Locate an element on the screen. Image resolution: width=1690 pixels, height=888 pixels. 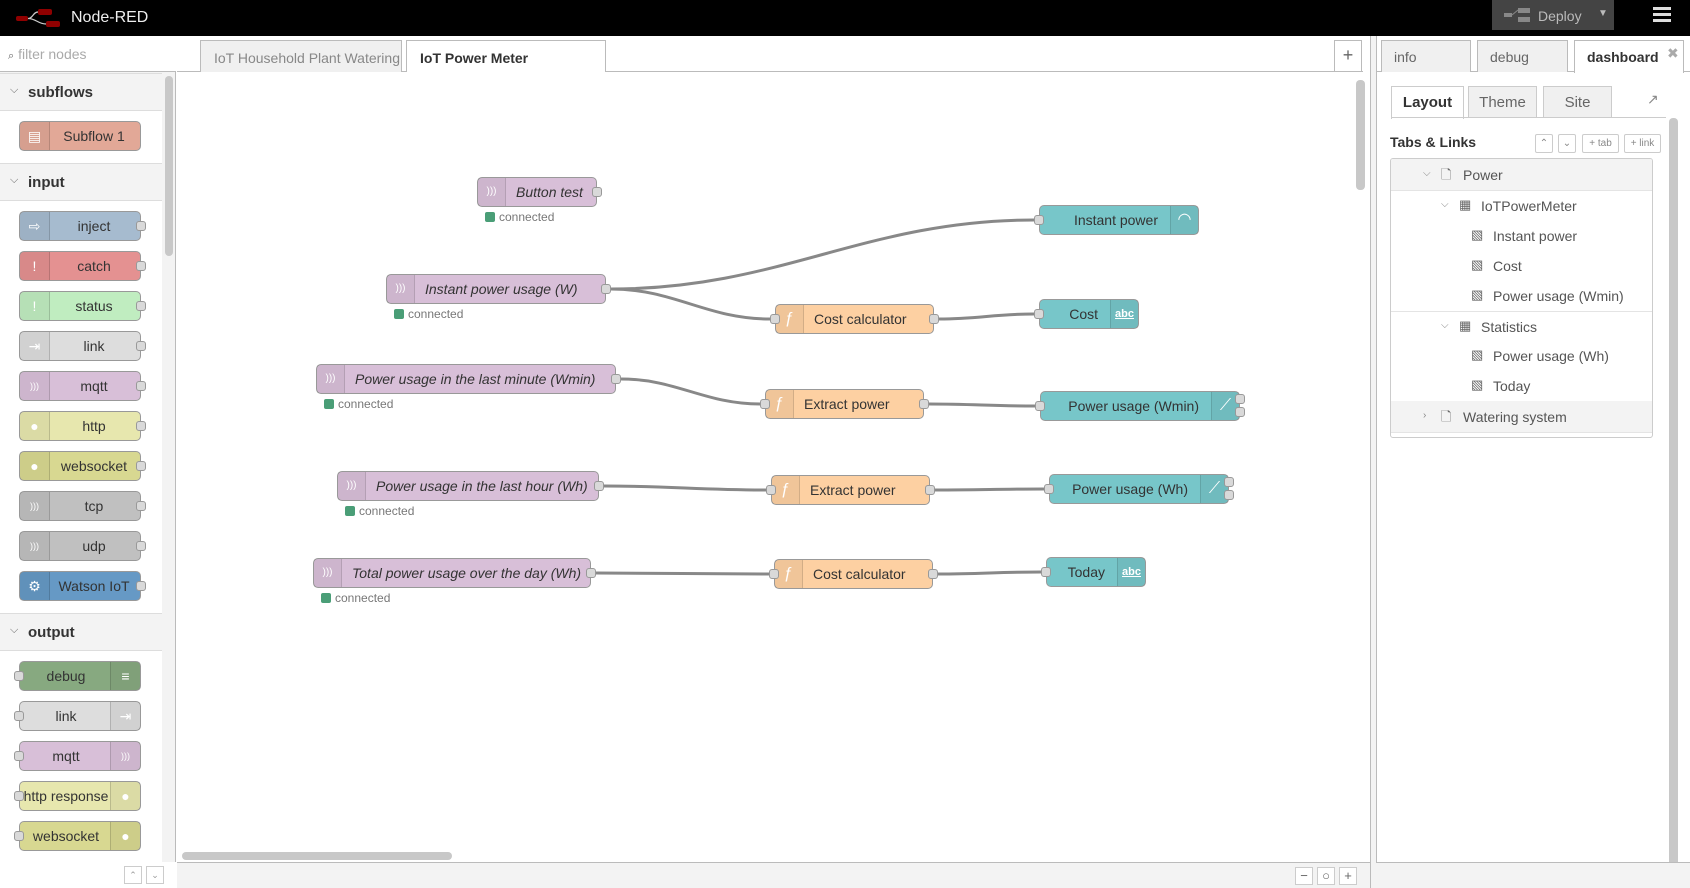
palette-node-debug: ≡ debug is located at coordinates (77, 676).